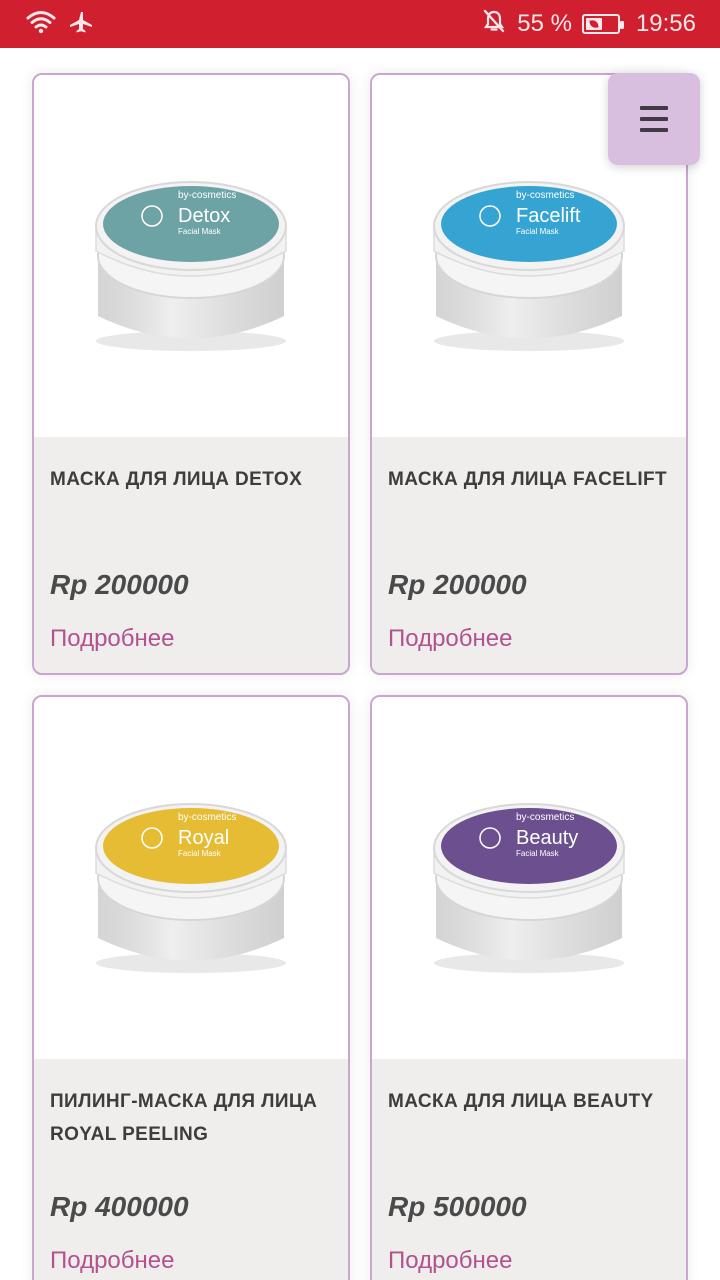 This screenshot has width=720, height=1280. I want to click on product-title: ПИЛИНГ-МАСКА ДЛЯ ЛИЦА ROYAL PEELING, so click(191, 1118).